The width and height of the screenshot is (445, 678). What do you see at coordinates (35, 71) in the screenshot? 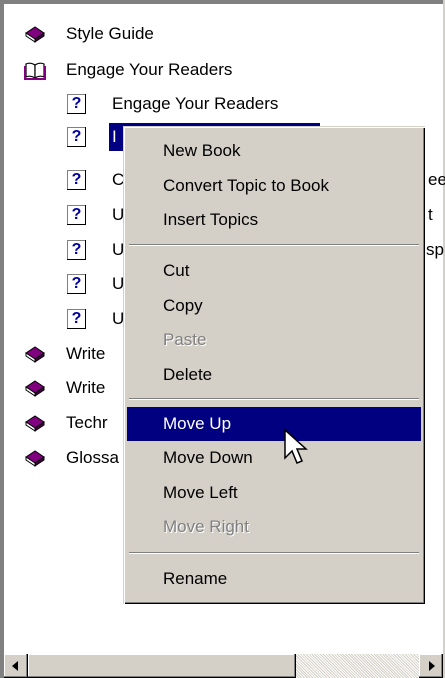
I see `open-book-icon` at bounding box center [35, 71].